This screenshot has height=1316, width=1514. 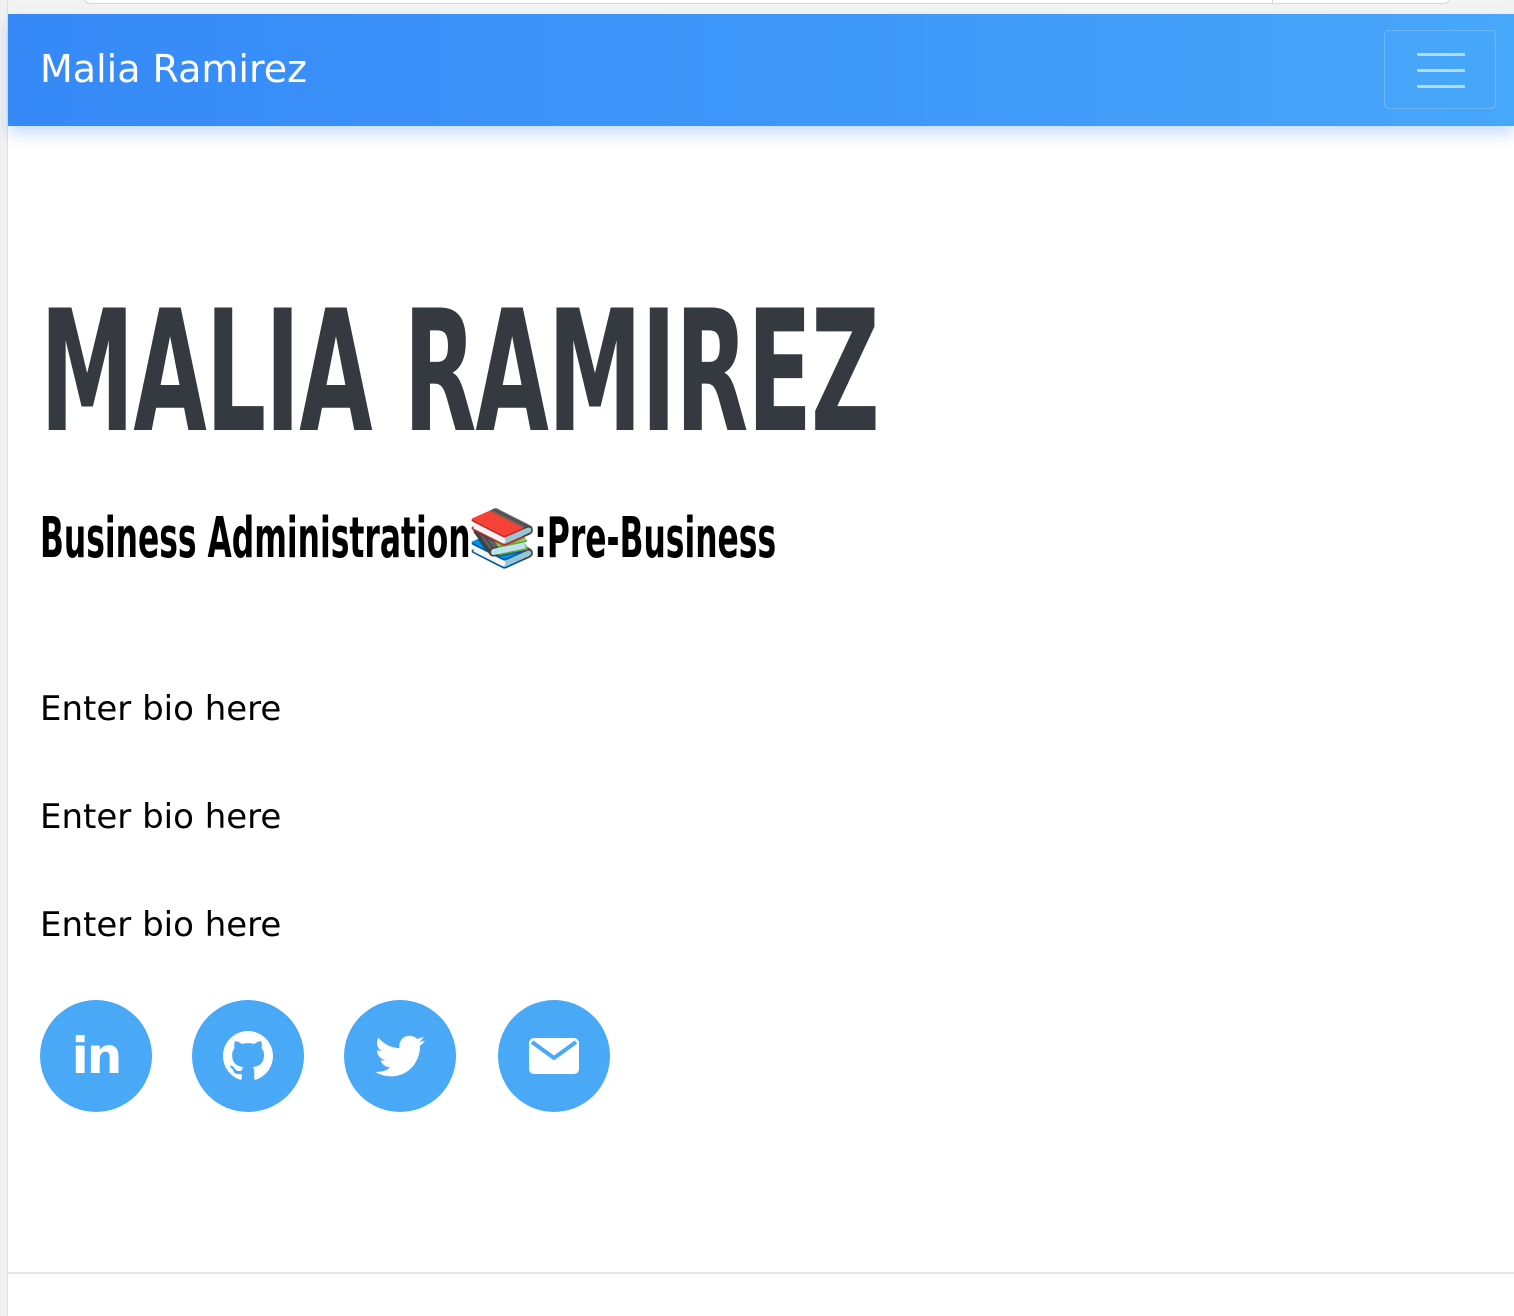 I want to click on navbar-brand: Malia Ramirez, so click(x=173, y=69).